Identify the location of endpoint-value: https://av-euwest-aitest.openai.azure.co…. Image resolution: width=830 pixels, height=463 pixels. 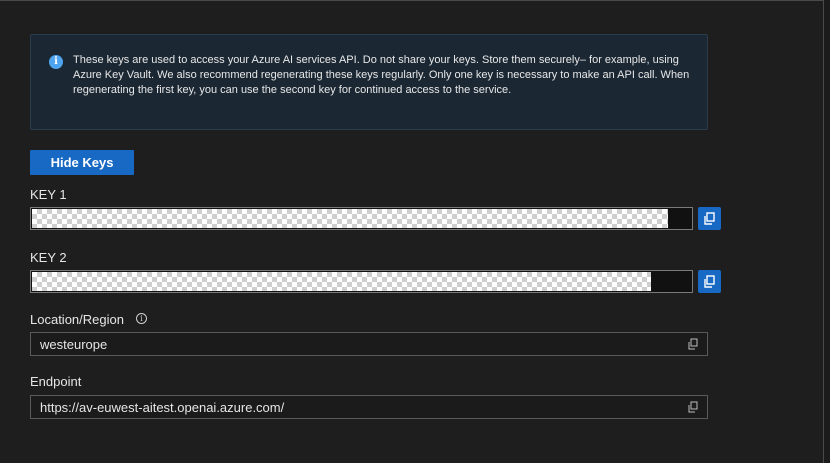
(162, 407).